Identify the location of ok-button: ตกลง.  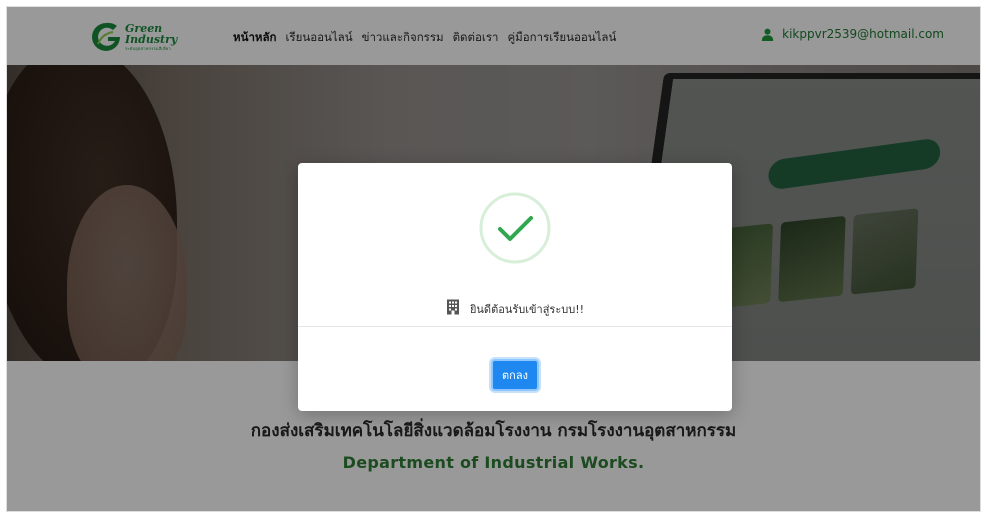
(515, 375).